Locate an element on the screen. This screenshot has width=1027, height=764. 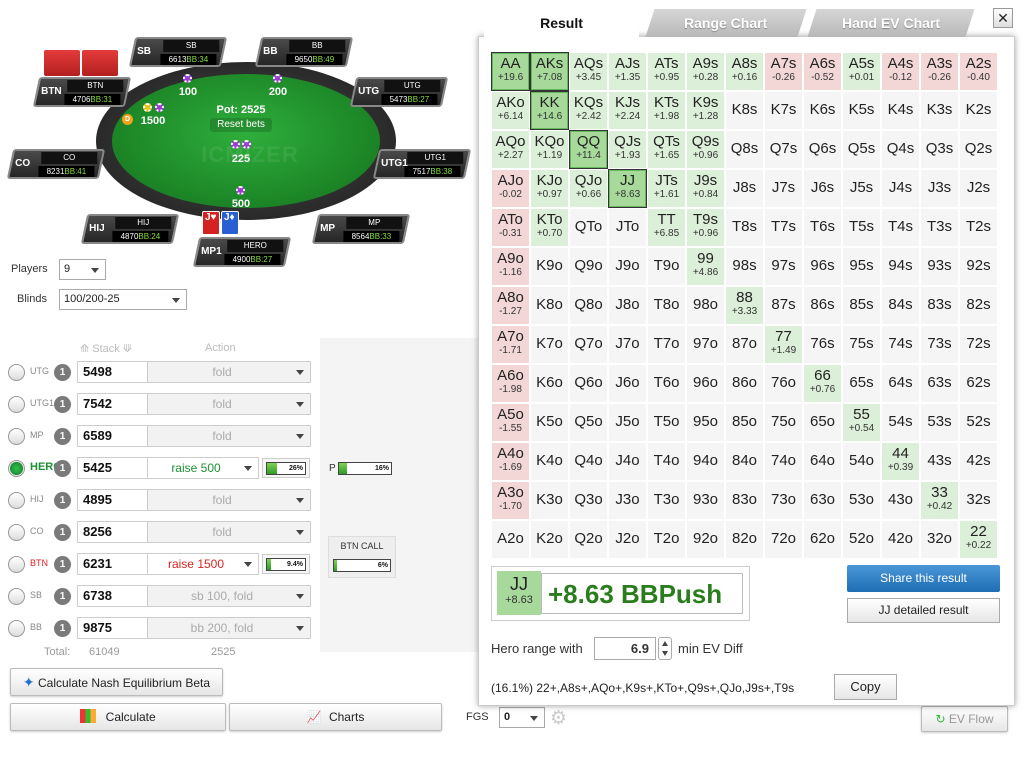
hand-cell: Q3o is located at coordinates (588, 500).